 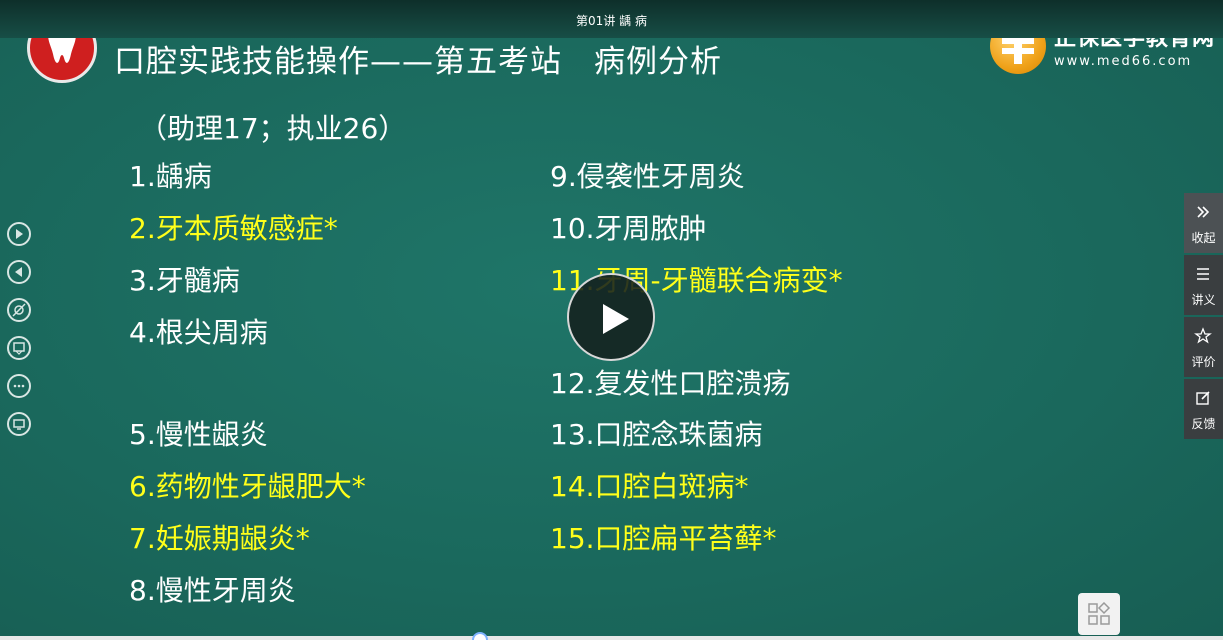 I want to click on edit-icon, so click(x=1203, y=398).